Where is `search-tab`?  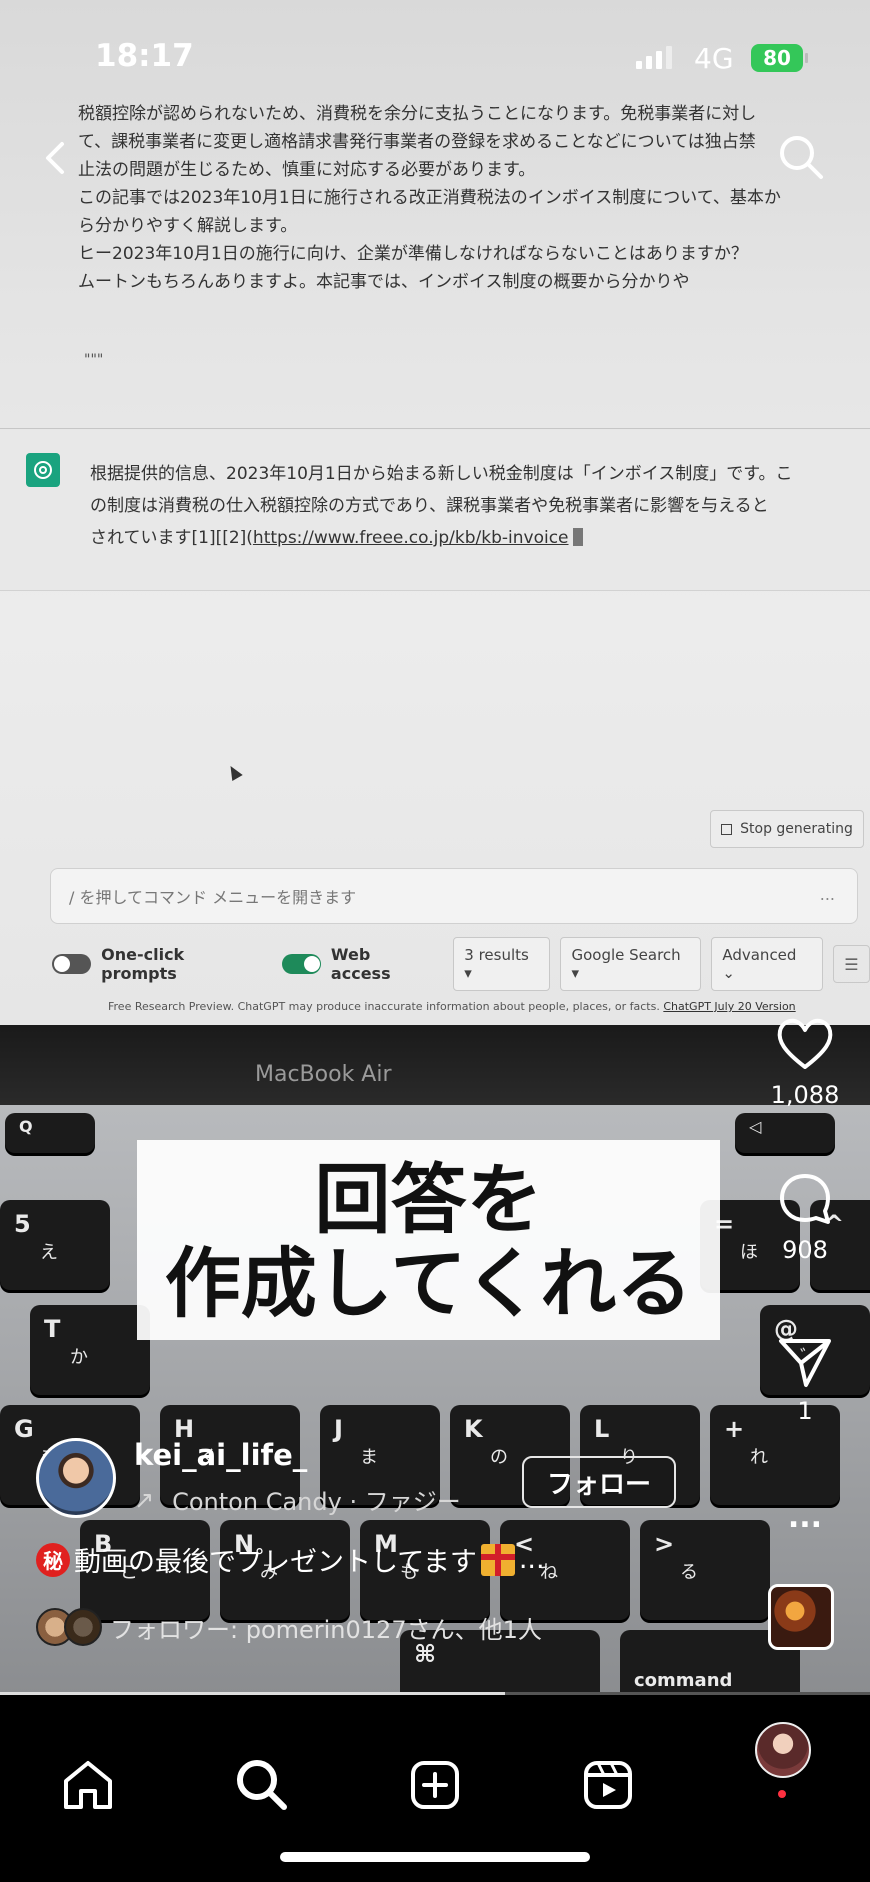 search-tab is located at coordinates (262, 1785).